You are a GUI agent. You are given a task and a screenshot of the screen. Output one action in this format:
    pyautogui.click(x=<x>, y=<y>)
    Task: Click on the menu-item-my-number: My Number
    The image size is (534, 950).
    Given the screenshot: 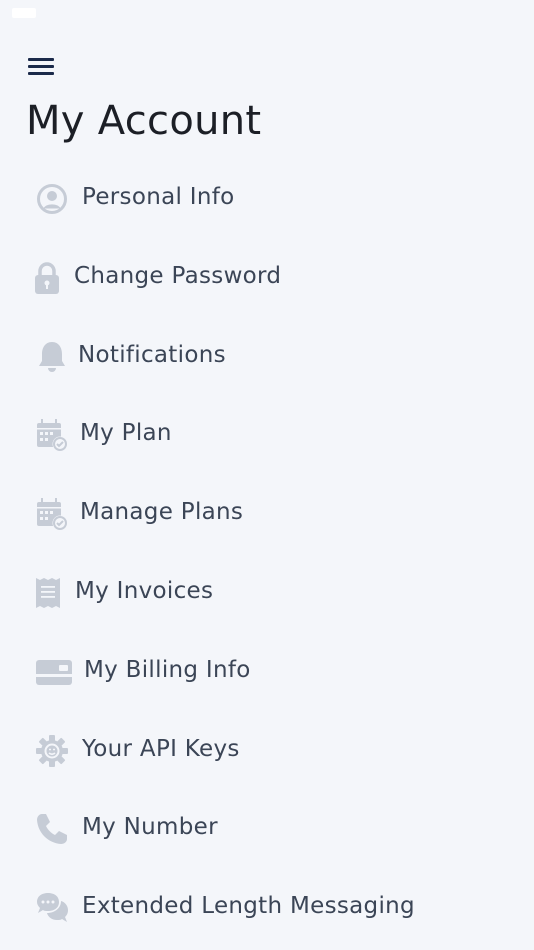 What is the action you would take?
    pyautogui.click(x=267, y=831)
    